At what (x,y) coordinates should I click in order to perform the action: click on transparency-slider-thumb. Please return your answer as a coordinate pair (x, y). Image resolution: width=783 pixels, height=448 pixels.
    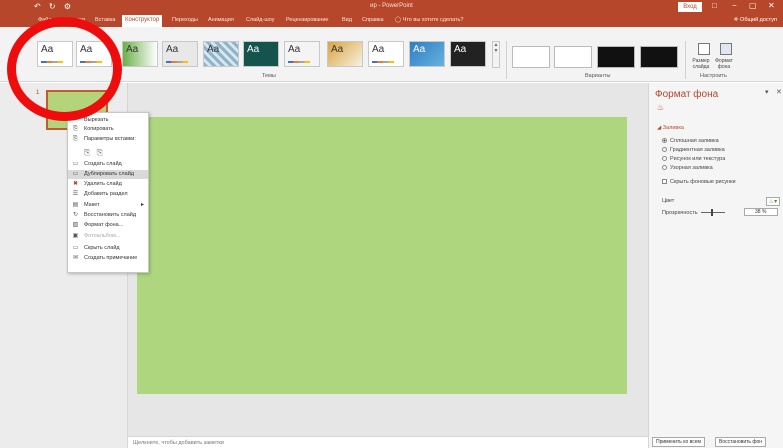
    Looking at the image, I should click on (712, 212).